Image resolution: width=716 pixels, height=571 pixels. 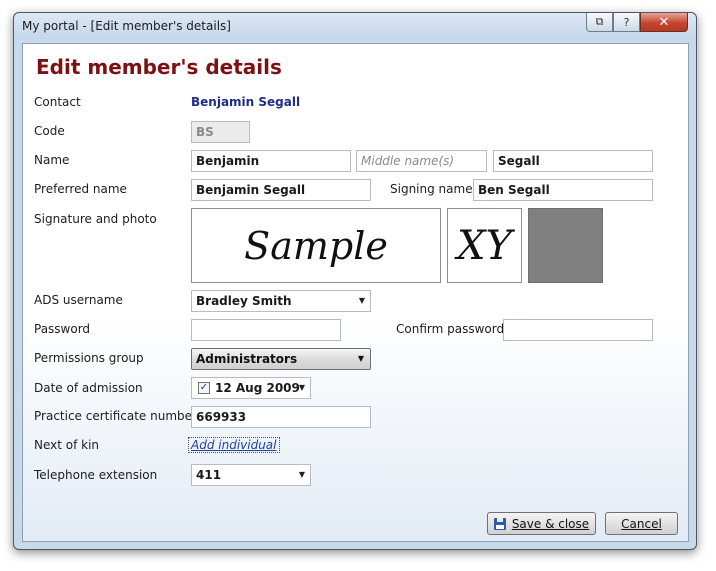 I want to click on save-close-button: Save & close, so click(x=541, y=523).